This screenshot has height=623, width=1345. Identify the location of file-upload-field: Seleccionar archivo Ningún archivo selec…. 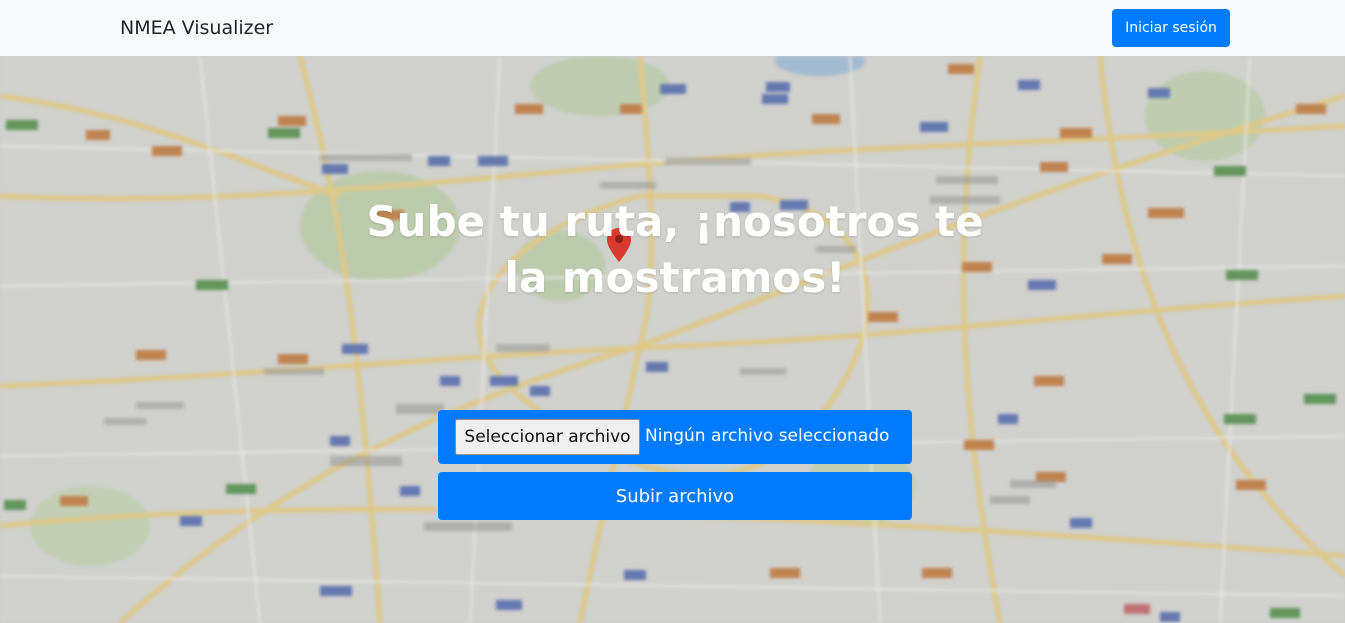
(675, 437).